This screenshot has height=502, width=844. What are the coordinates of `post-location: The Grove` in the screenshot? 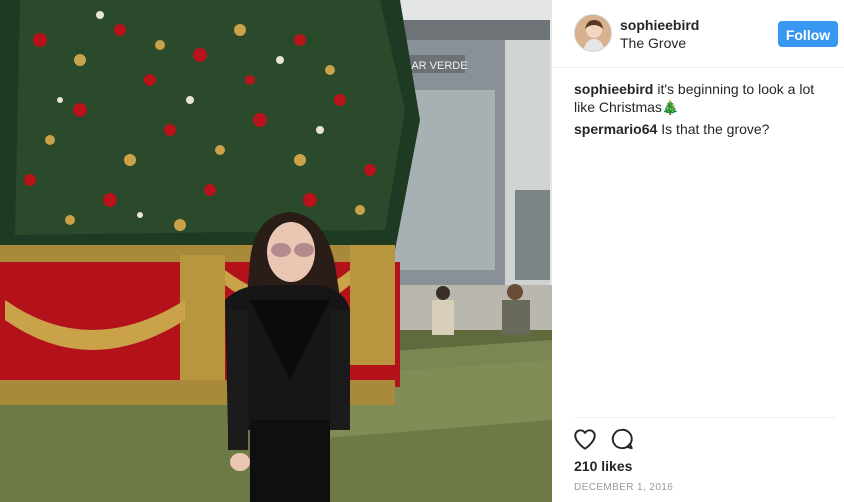 It's located at (653, 43).